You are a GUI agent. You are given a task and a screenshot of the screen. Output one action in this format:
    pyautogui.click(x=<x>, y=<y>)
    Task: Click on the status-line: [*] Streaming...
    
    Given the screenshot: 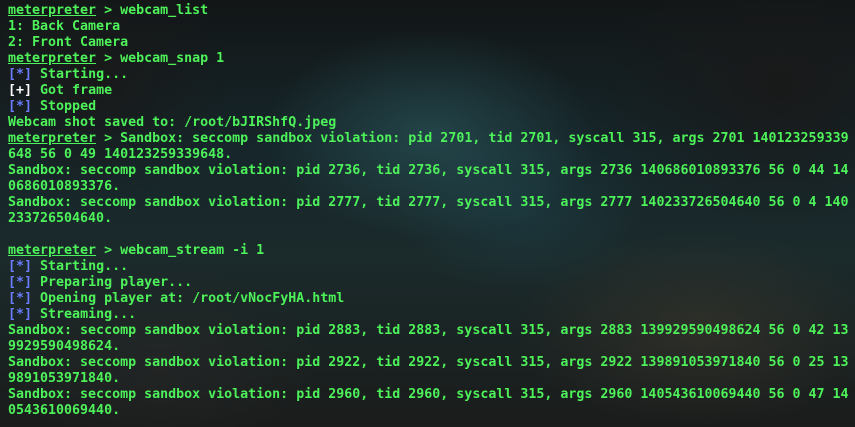 What is the action you would take?
    pyautogui.click(x=429, y=315)
    